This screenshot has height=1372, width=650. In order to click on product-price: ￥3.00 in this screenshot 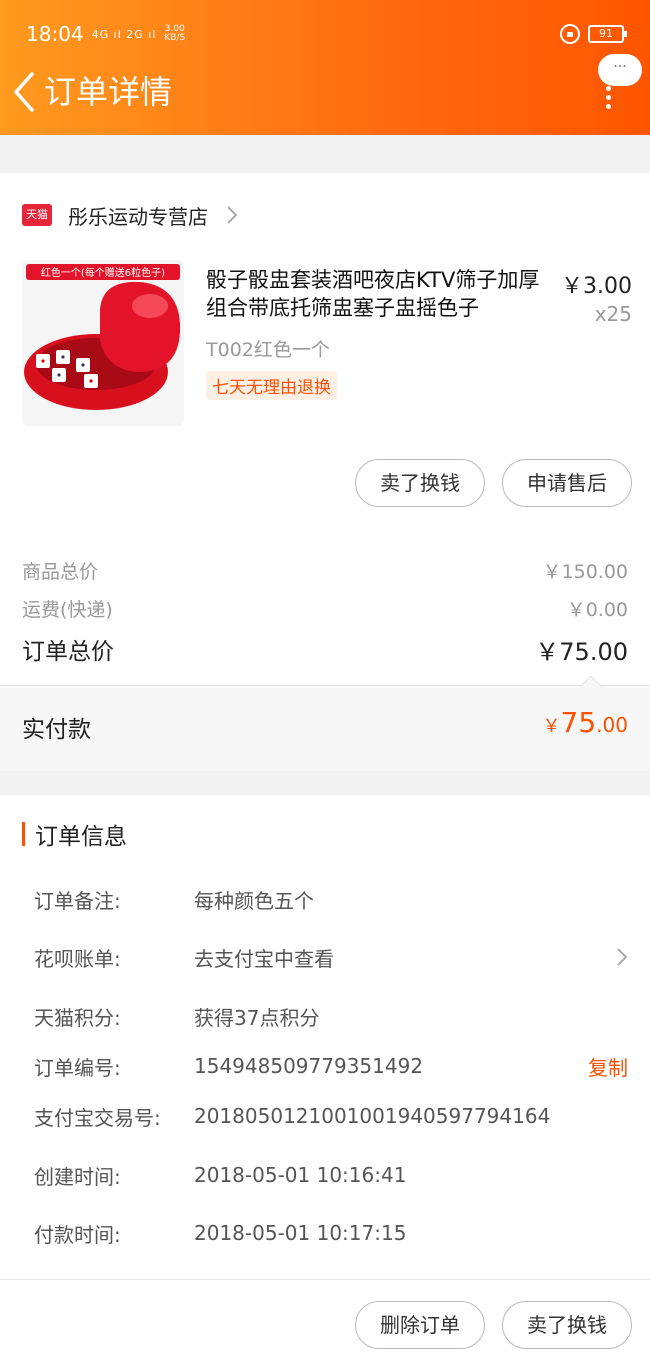, I will do `click(596, 286)`.